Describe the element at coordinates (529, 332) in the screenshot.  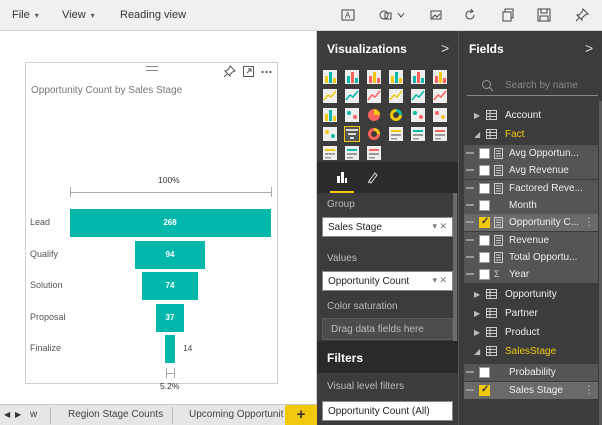
I see `field-table-product: ▶ Product` at that location.